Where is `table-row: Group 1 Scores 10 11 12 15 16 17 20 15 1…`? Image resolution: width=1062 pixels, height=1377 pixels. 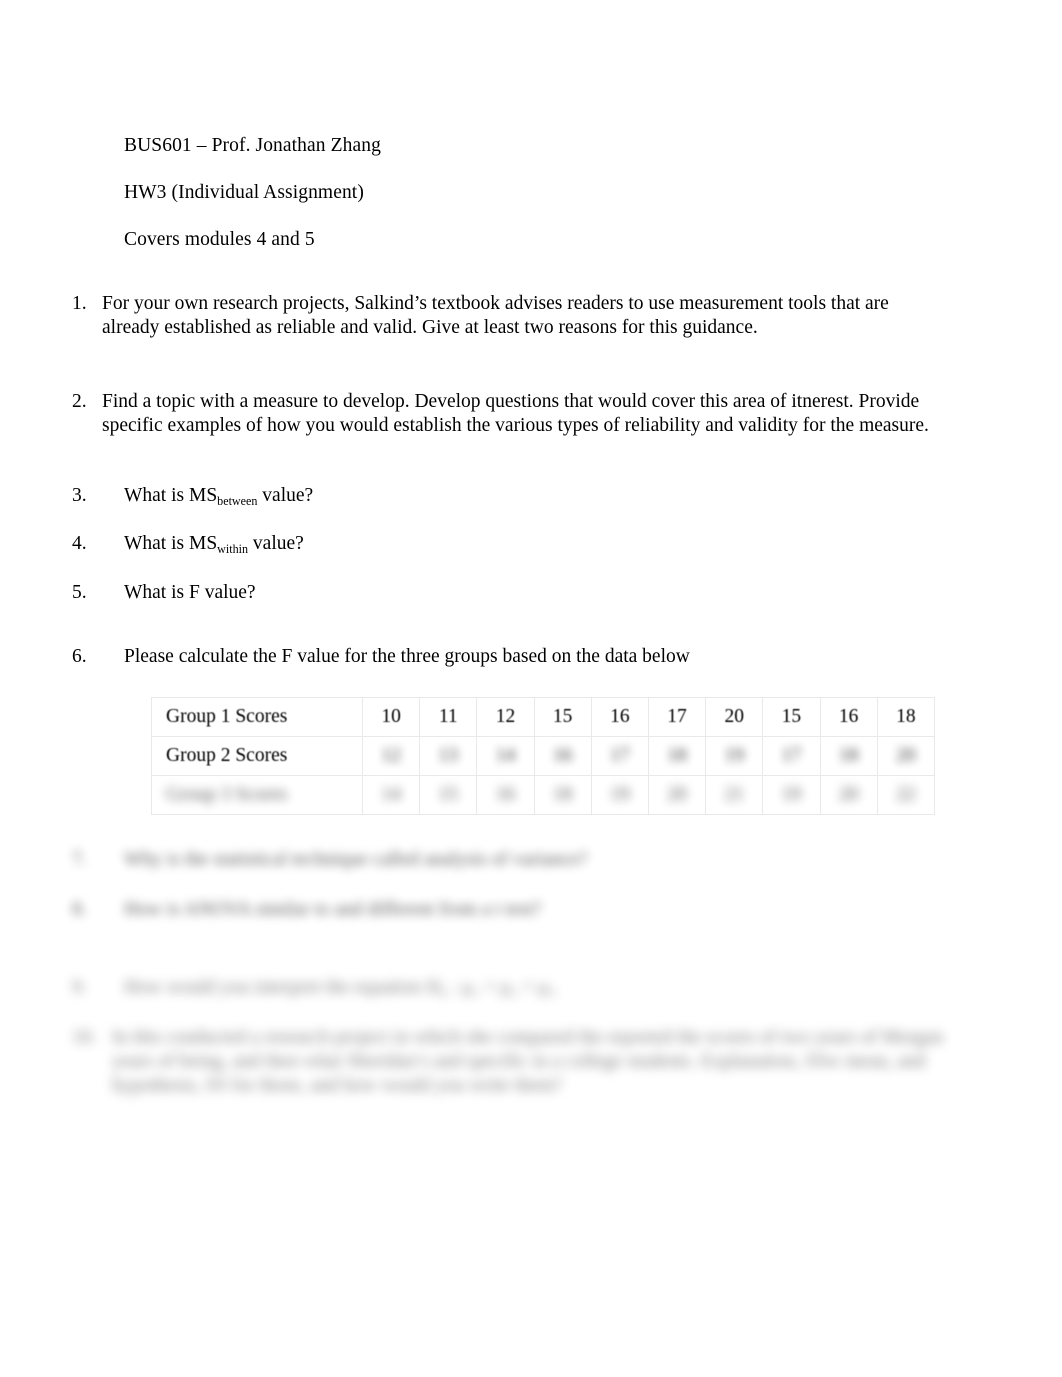
table-row: Group 1 Scores 10 11 12 15 16 17 20 15 1… is located at coordinates (543, 717).